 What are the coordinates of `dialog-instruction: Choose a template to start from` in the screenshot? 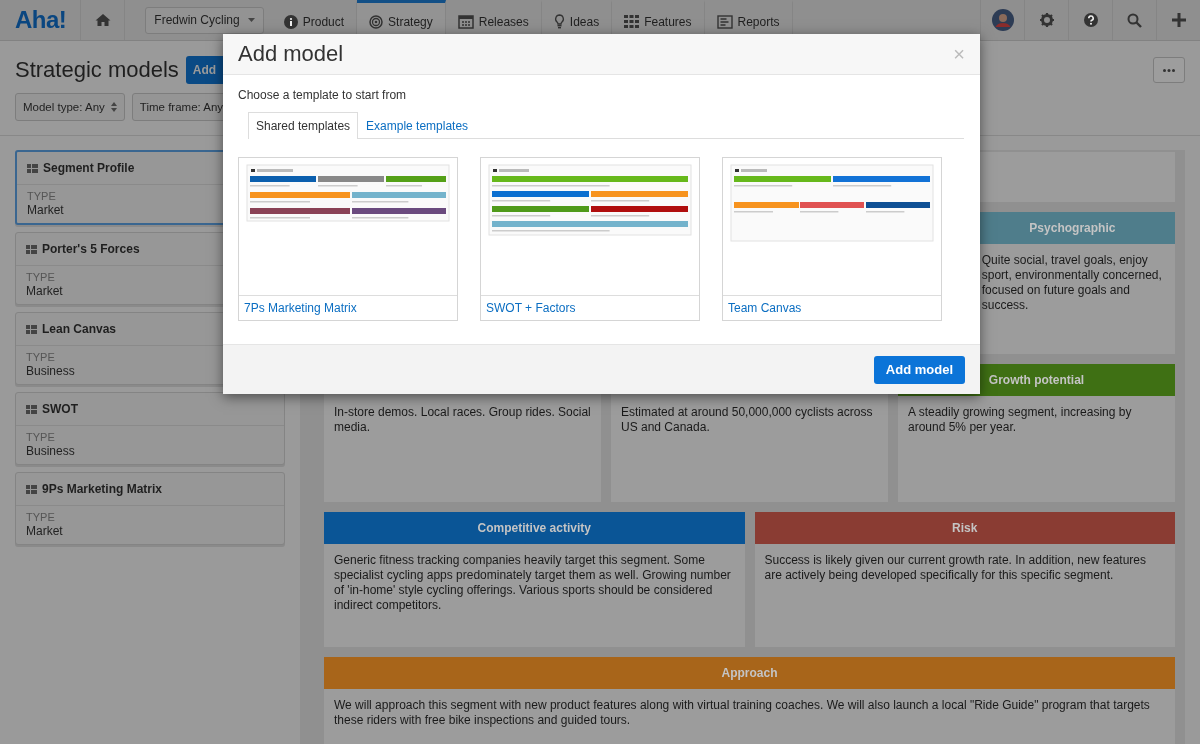 It's located at (323, 95).